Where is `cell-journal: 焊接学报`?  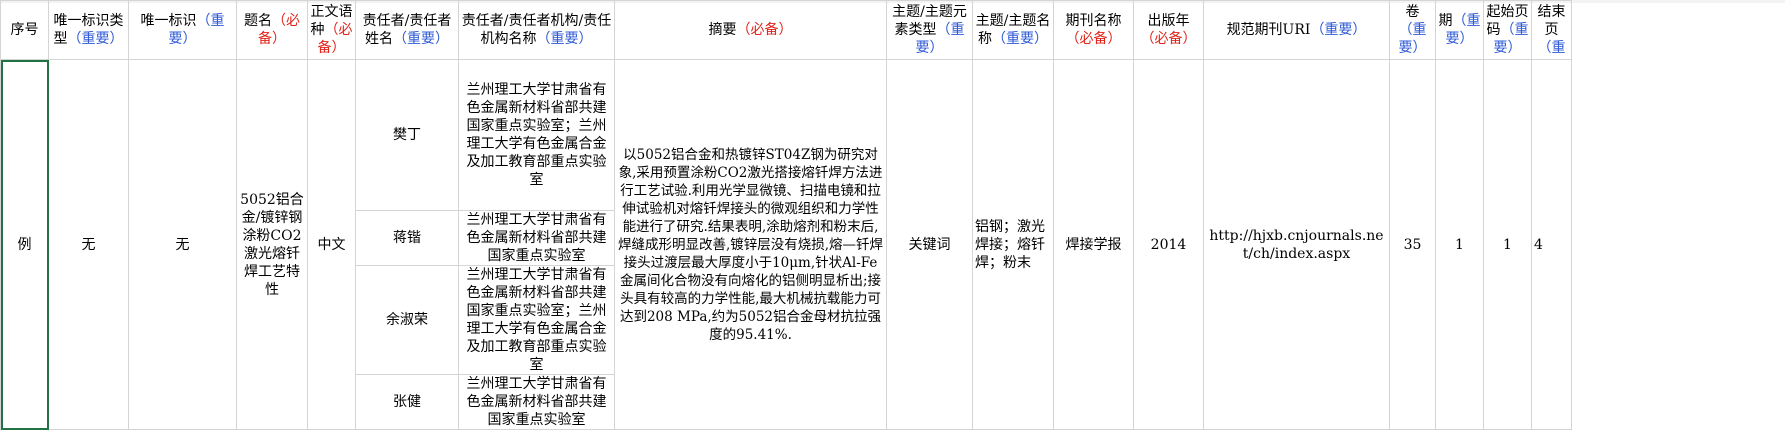 cell-journal: 焊接学报 is located at coordinates (1093, 244).